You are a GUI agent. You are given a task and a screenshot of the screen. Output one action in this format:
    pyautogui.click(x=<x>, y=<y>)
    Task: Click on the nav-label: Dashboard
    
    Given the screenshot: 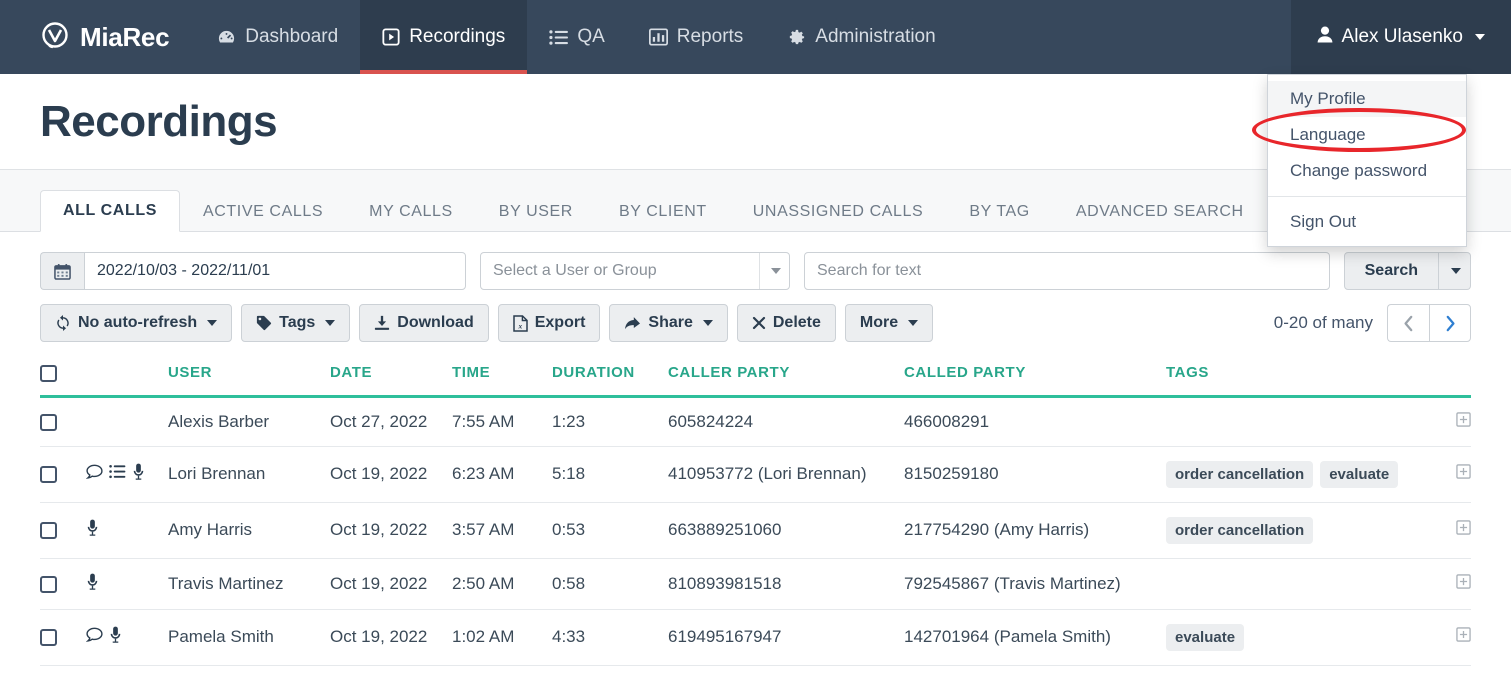 What is the action you would take?
    pyautogui.click(x=292, y=36)
    